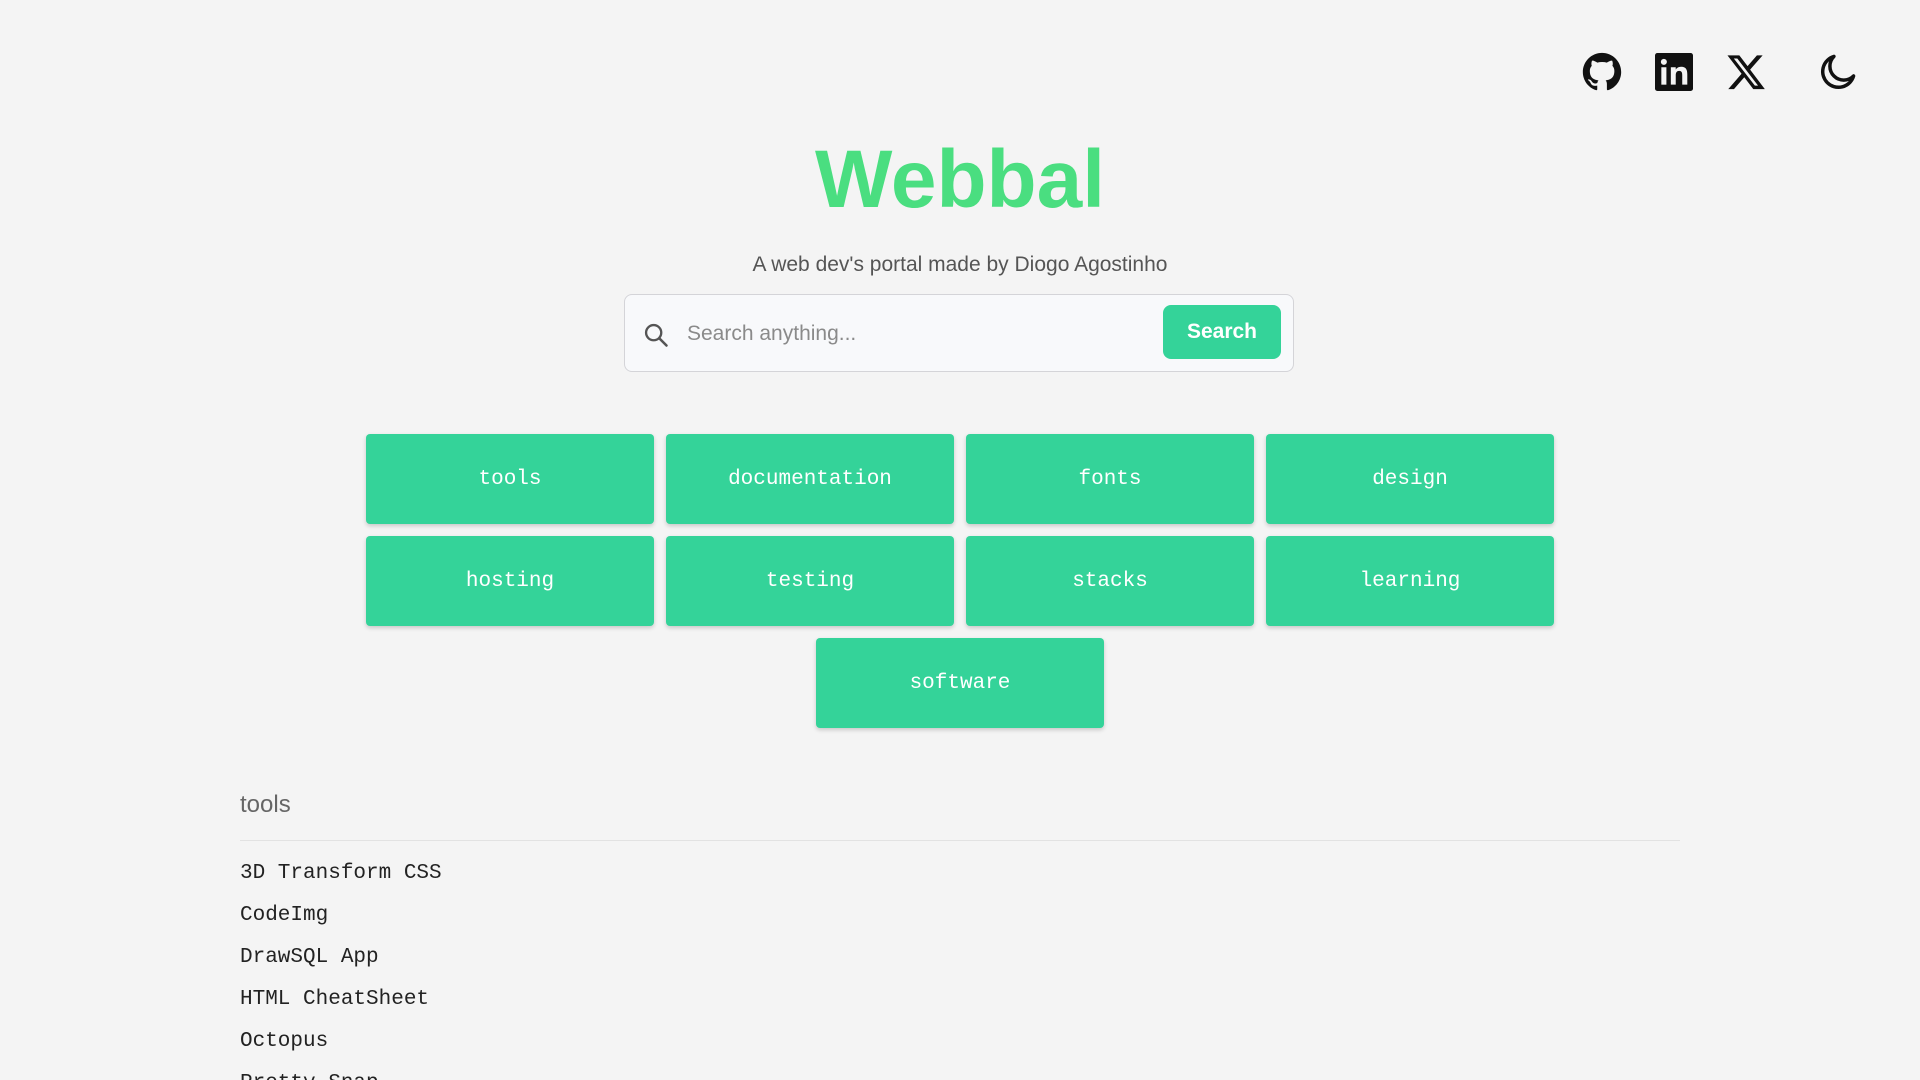  What do you see at coordinates (1410, 581) in the screenshot?
I see `category-button-learning: learning` at bounding box center [1410, 581].